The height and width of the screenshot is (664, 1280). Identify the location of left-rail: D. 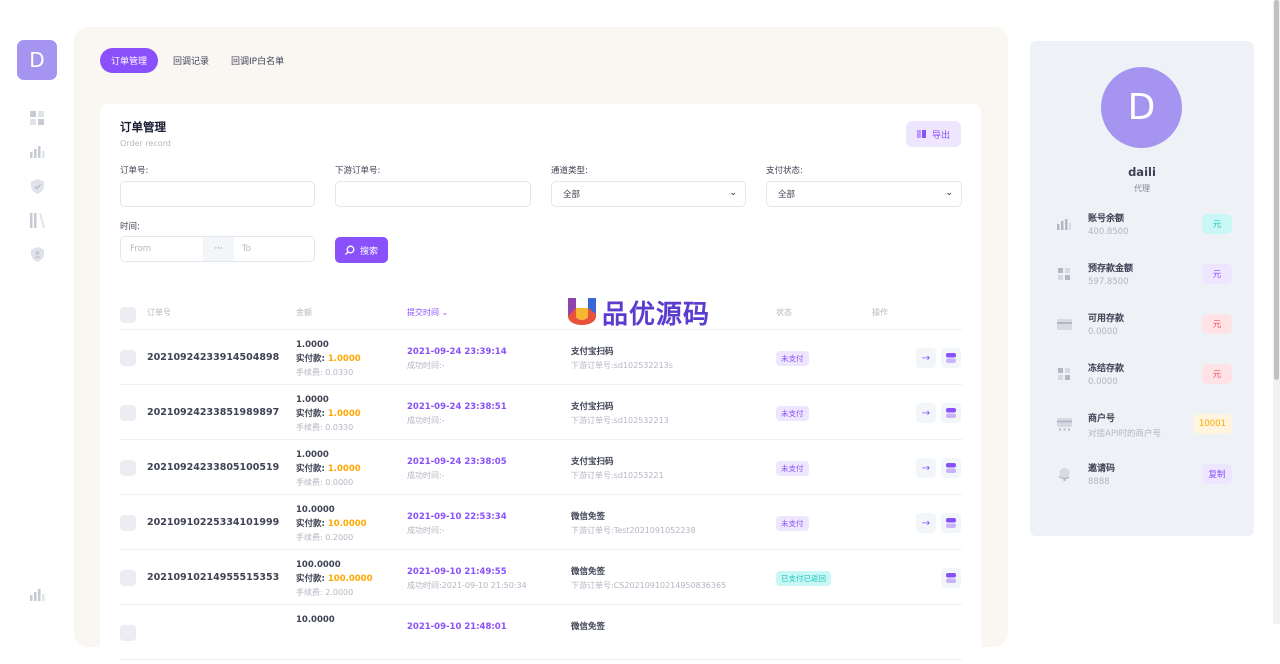
(37, 312).